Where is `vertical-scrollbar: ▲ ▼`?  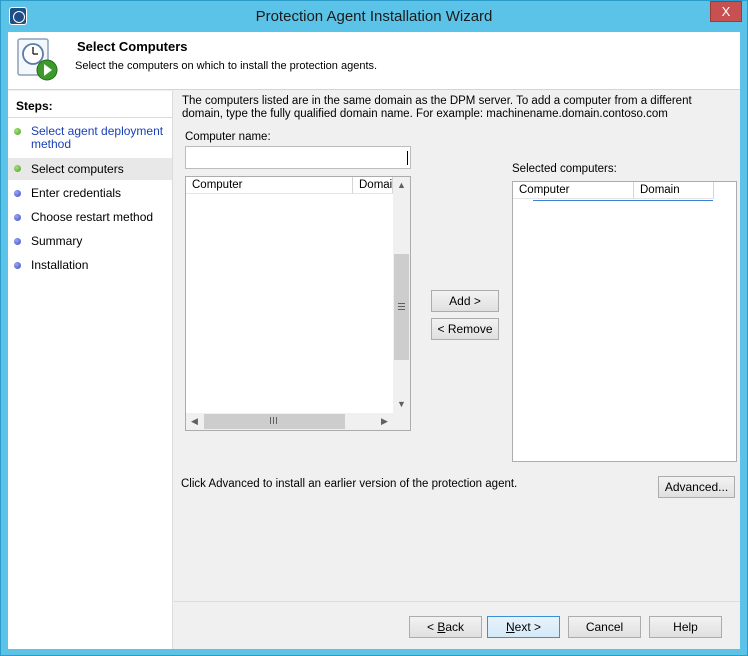 vertical-scrollbar: ▲ ▼ is located at coordinates (401, 295).